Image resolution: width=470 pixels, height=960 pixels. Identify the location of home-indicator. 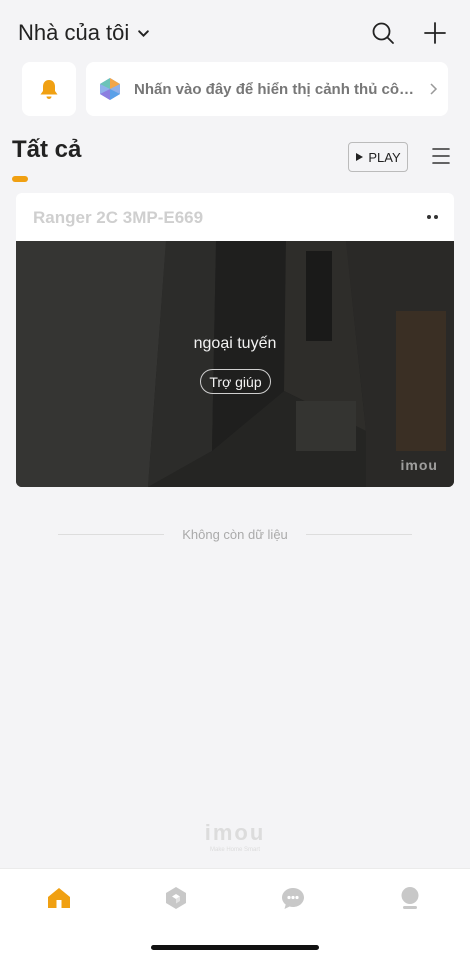
(235, 947).